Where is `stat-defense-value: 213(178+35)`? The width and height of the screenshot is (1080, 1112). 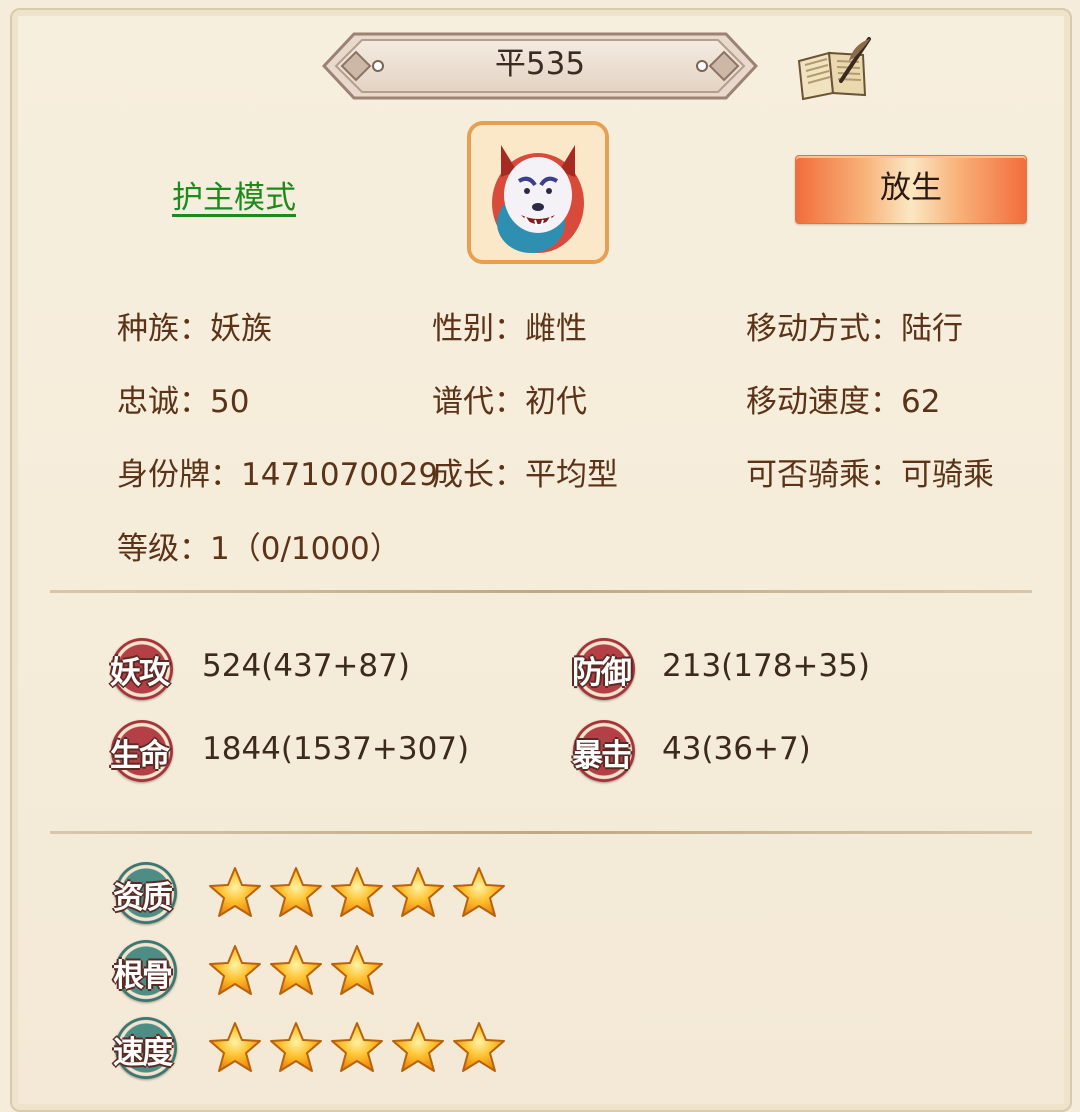
stat-defense-value: 213(178+35) is located at coordinates (766, 666).